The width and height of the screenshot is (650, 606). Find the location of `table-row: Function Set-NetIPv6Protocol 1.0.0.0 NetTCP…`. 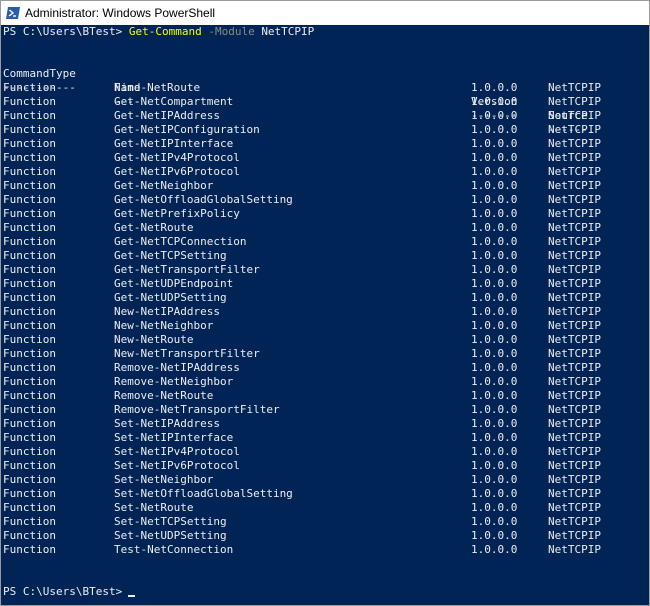

table-row: Function Set-NetIPv6Protocol 1.0.0.0 NetTCP… is located at coordinates (325, 466).